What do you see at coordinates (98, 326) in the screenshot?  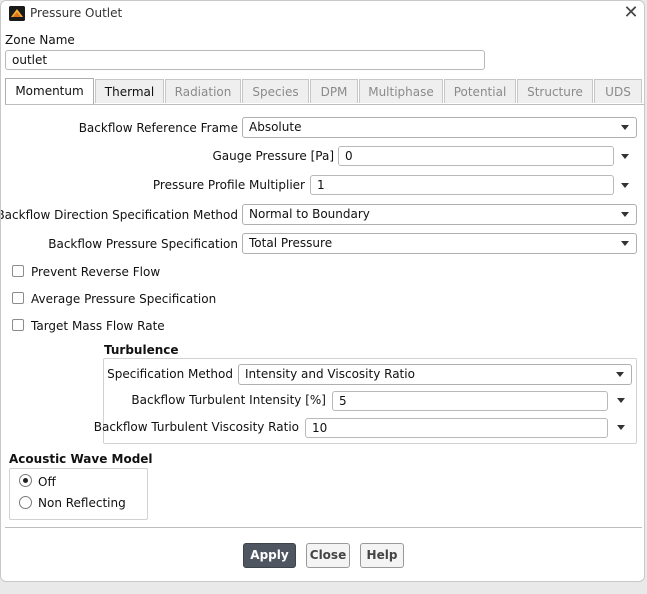 I see `target-mass-flow-rate-label: Target Mass Flow Rate` at bounding box center [98, 326].